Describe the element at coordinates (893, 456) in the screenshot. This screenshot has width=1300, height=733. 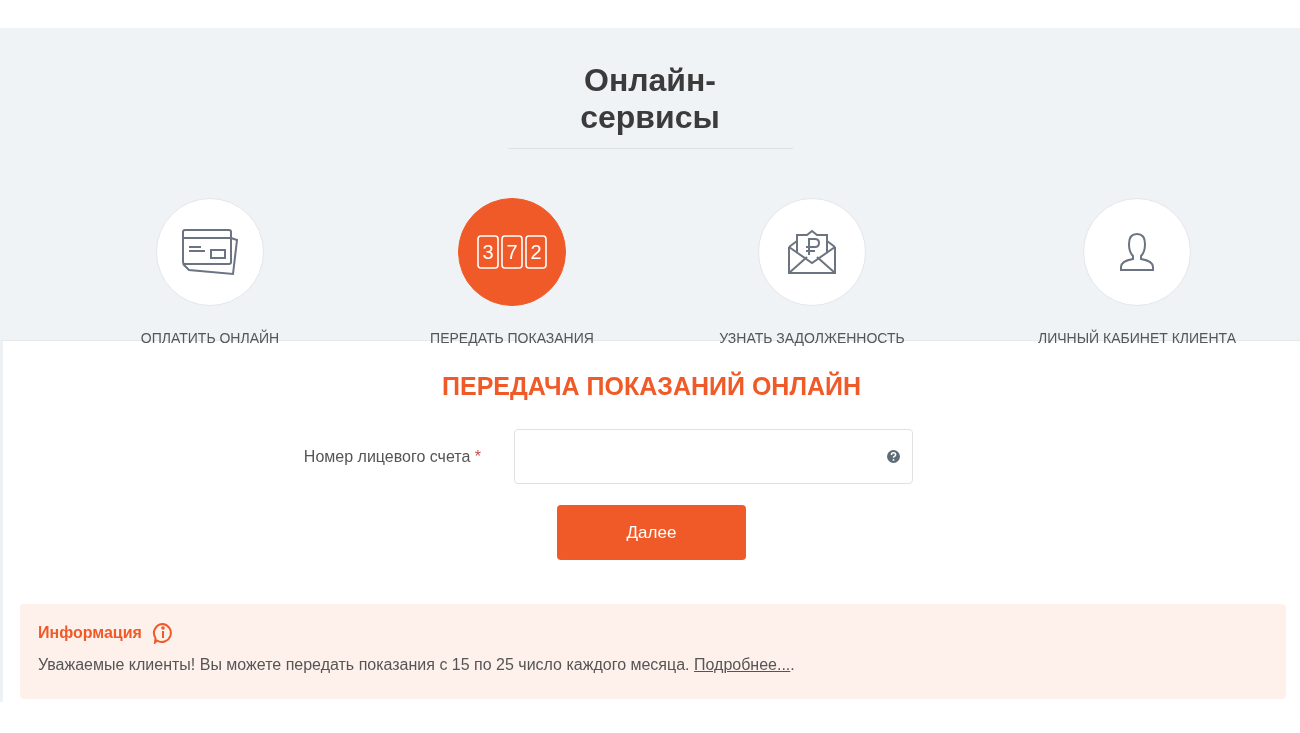
I see `help-icon` at that location.